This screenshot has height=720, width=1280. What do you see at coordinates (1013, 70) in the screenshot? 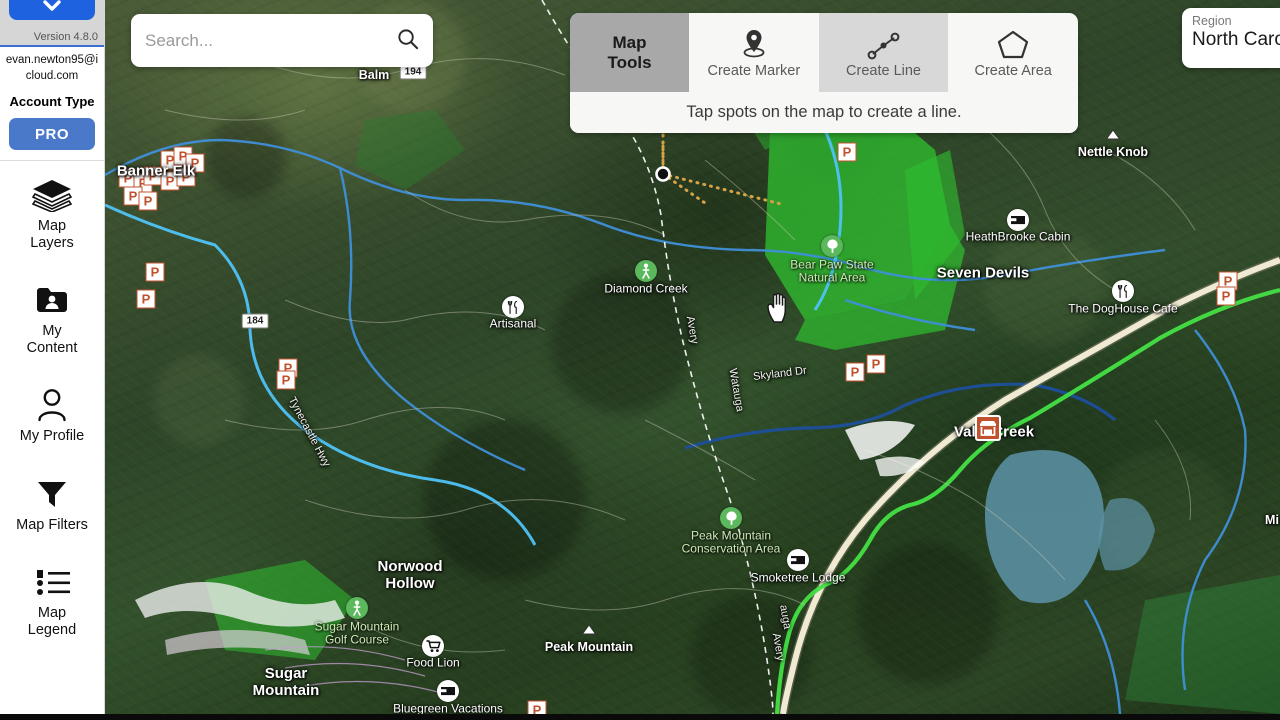
I see `tool-label: Create Area` at bounding box center [1013, 70].